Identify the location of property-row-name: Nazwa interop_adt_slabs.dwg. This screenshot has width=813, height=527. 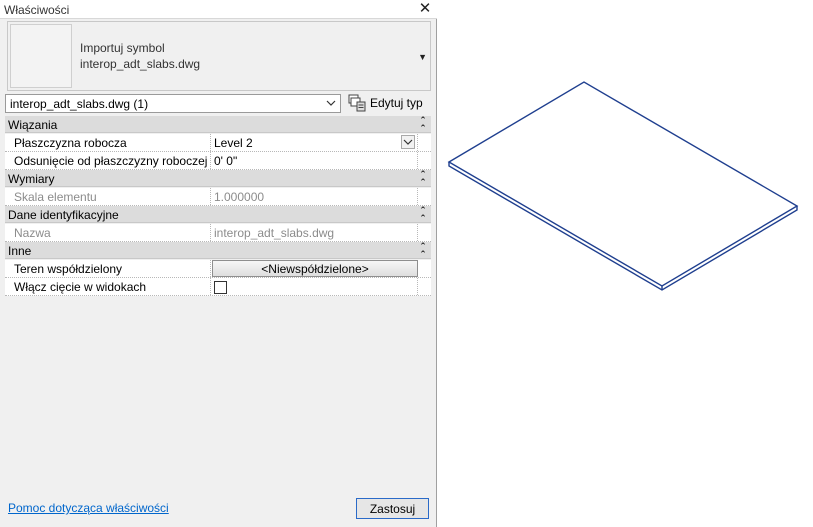
(218, 233).